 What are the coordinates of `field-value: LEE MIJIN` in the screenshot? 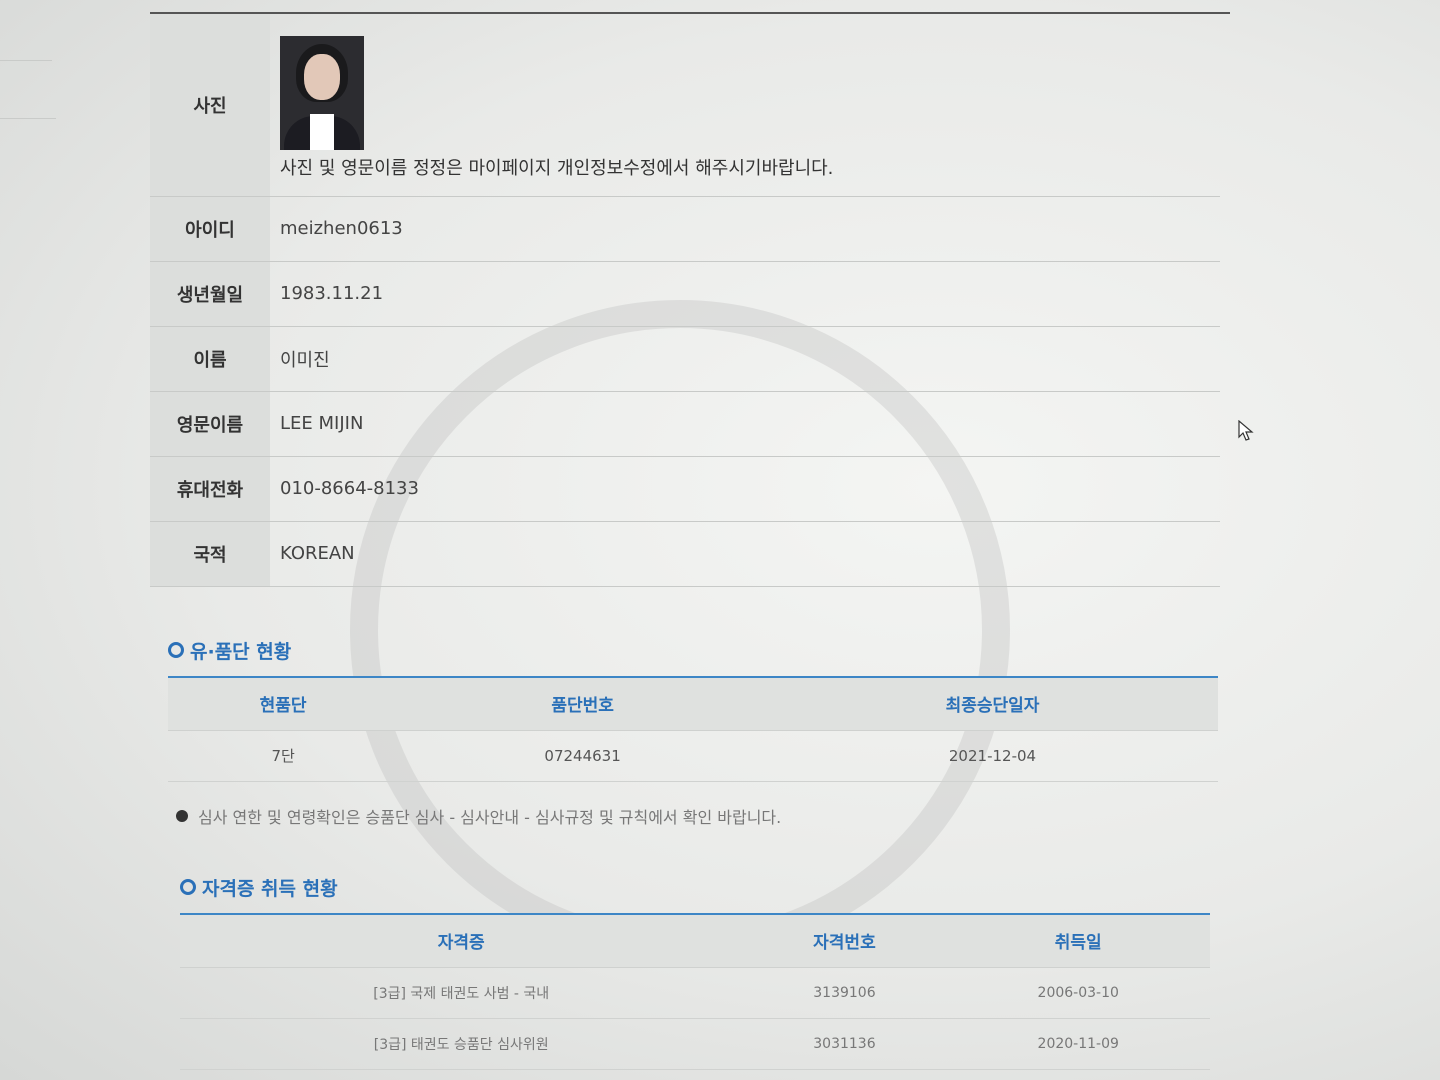 It's located at (745, 424).